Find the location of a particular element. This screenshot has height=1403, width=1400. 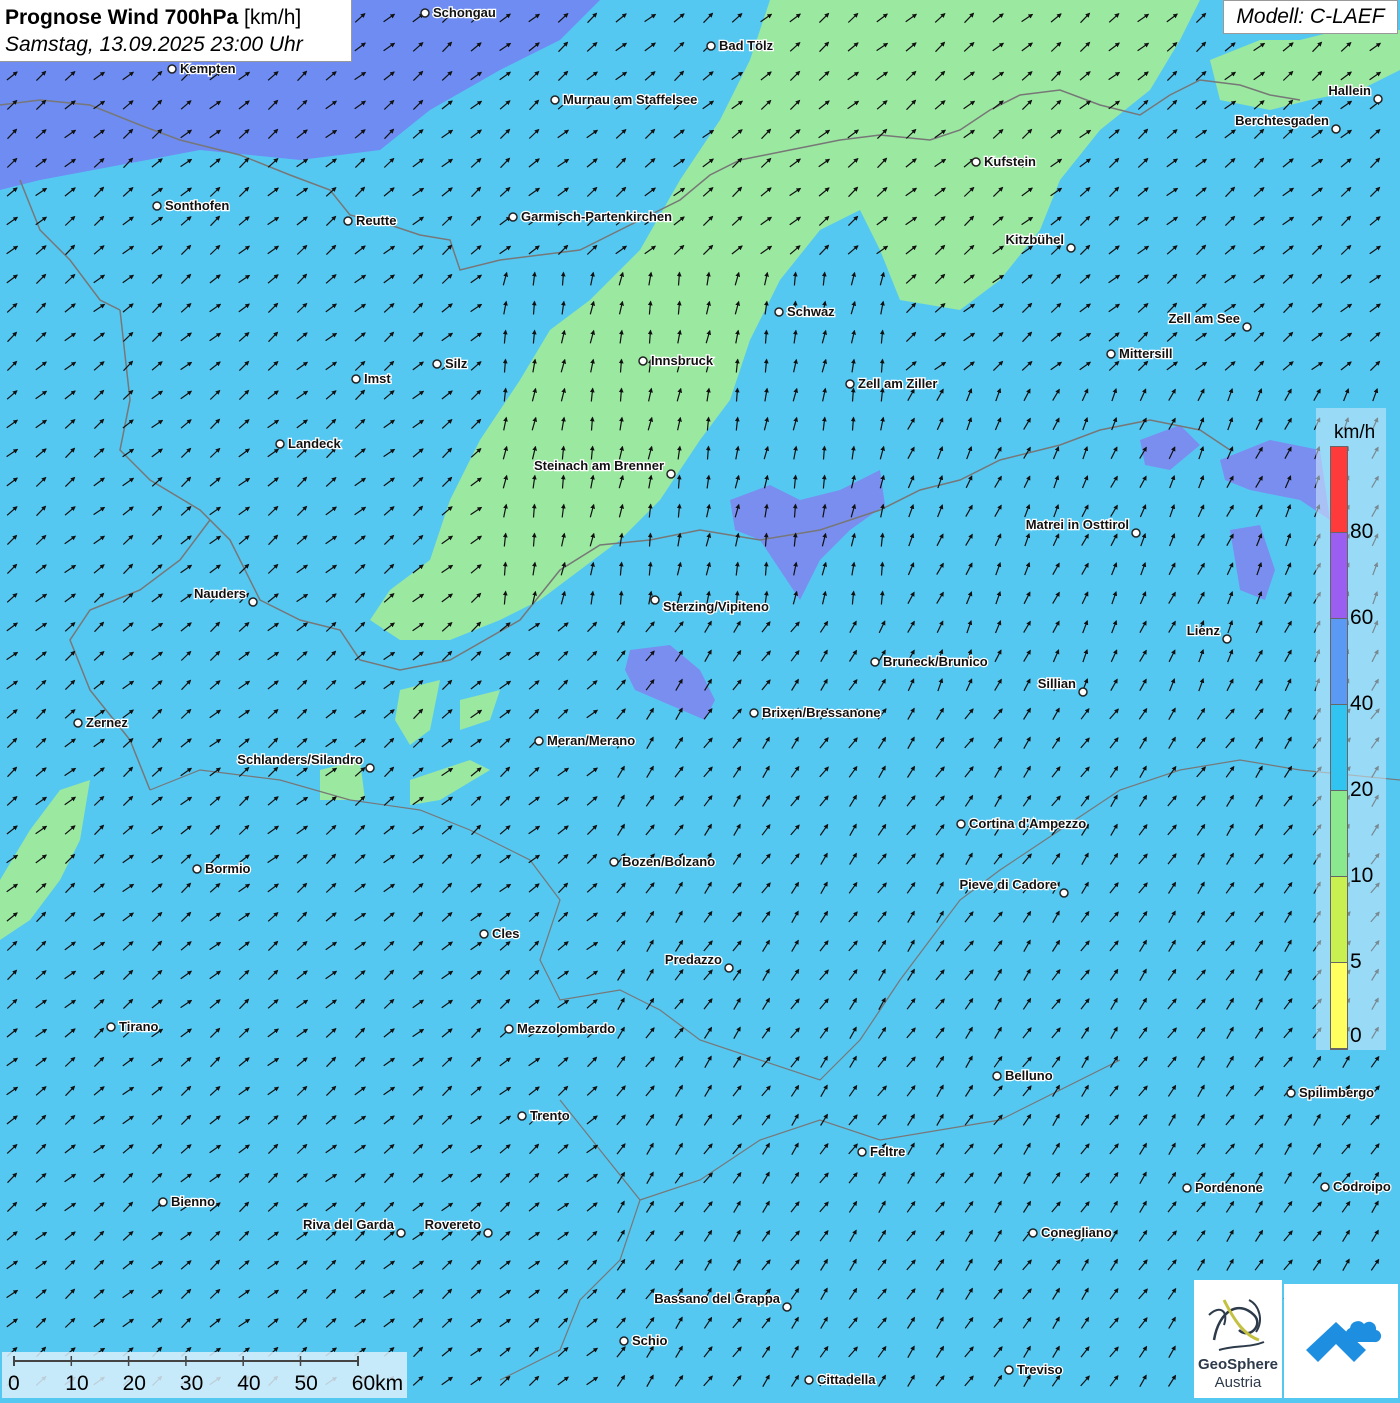

city-label: Matrei in Osttirol is located at coordinates (1077, 524).